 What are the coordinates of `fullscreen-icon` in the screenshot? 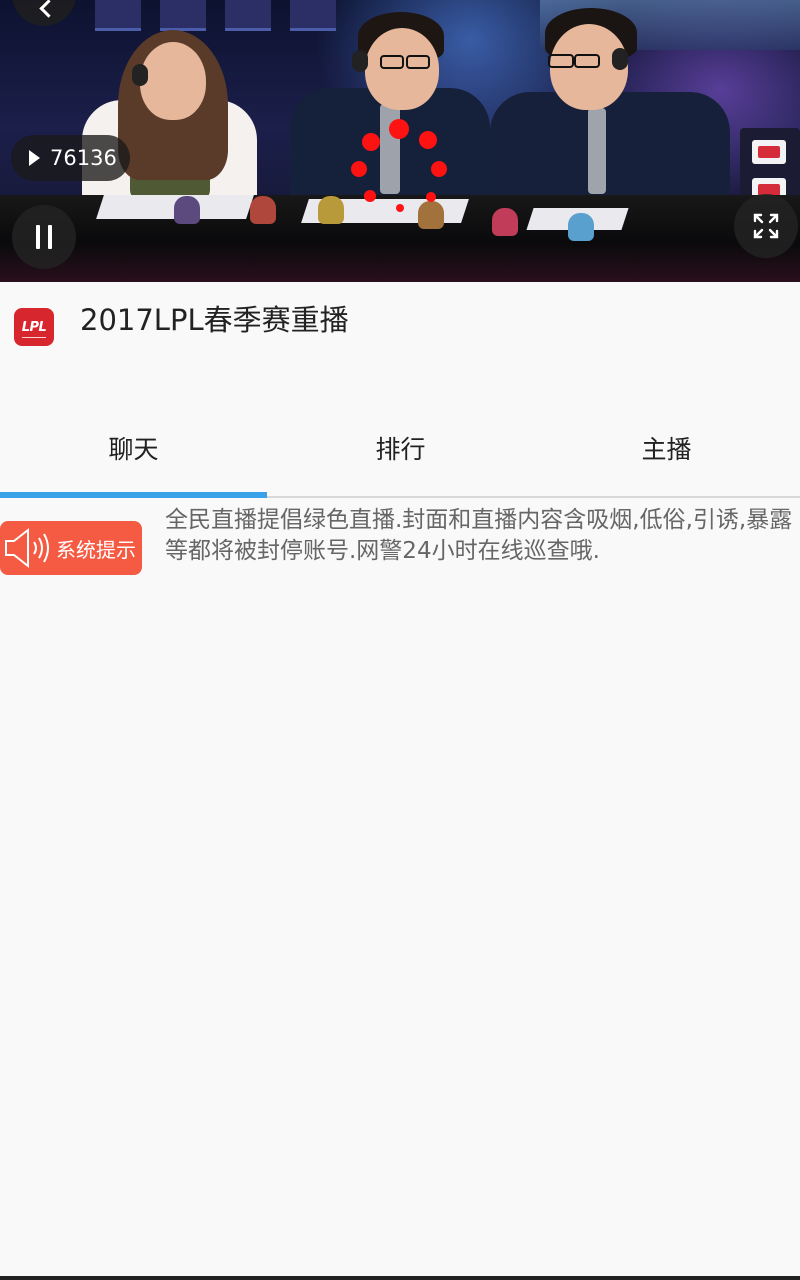 It's located at (766, 226).